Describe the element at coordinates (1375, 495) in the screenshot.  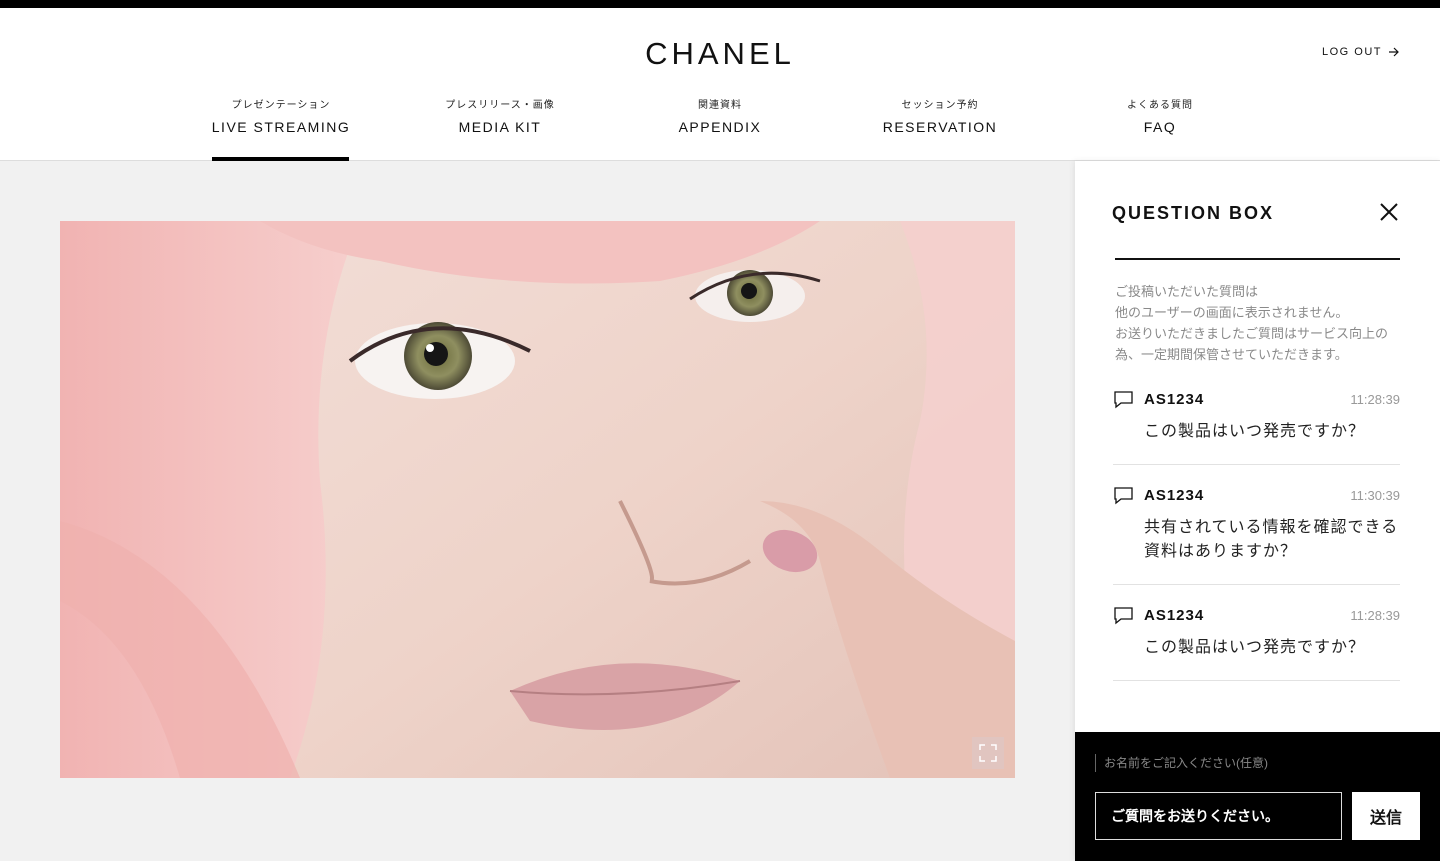
I see `question-time: 11:30:39` at that location.